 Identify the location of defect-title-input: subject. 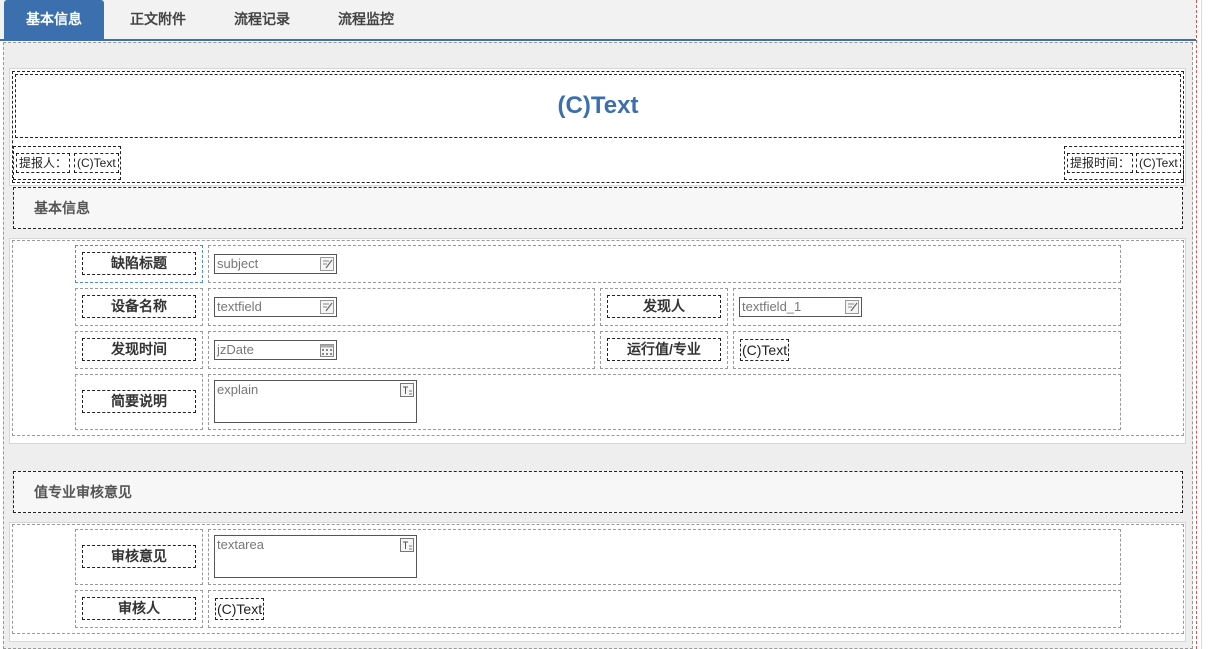
(275, 264).